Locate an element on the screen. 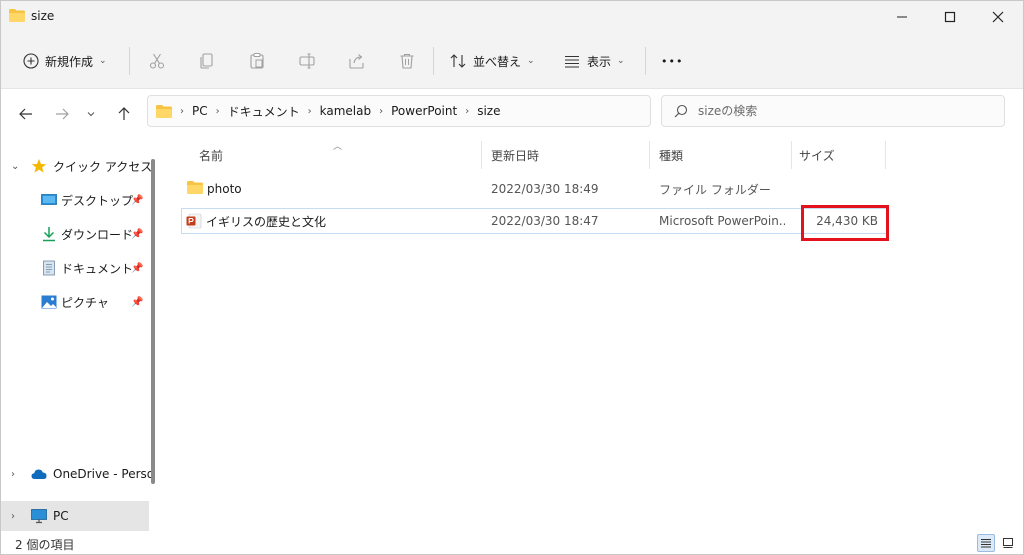 The width and height of the screenshot is (1024, 555). nav-onedrive: › OneDrive - Perso is located at coordinates (77, 474).